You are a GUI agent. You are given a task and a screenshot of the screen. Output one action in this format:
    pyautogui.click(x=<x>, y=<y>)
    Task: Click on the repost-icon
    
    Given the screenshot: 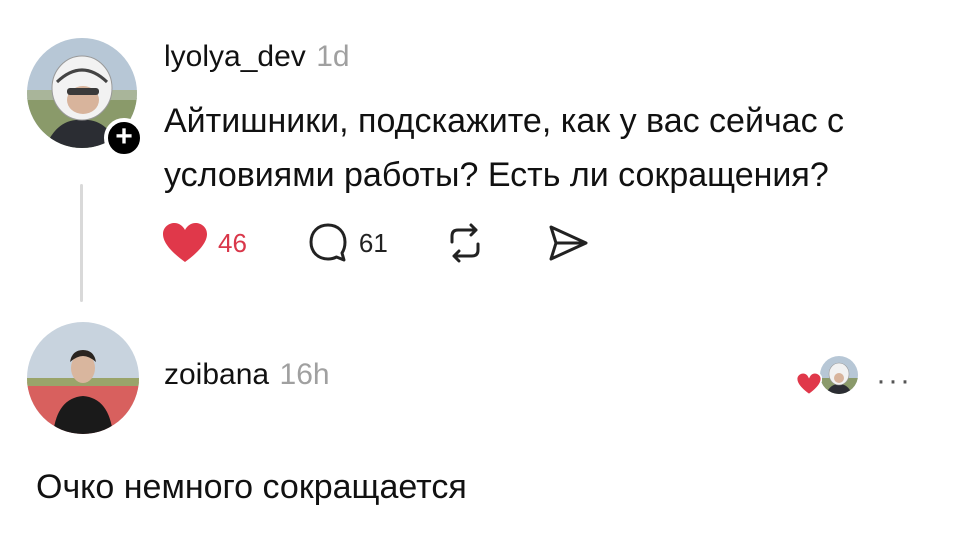 What is the action you would take?
    pyautogui.click(x=465, y=243)
    